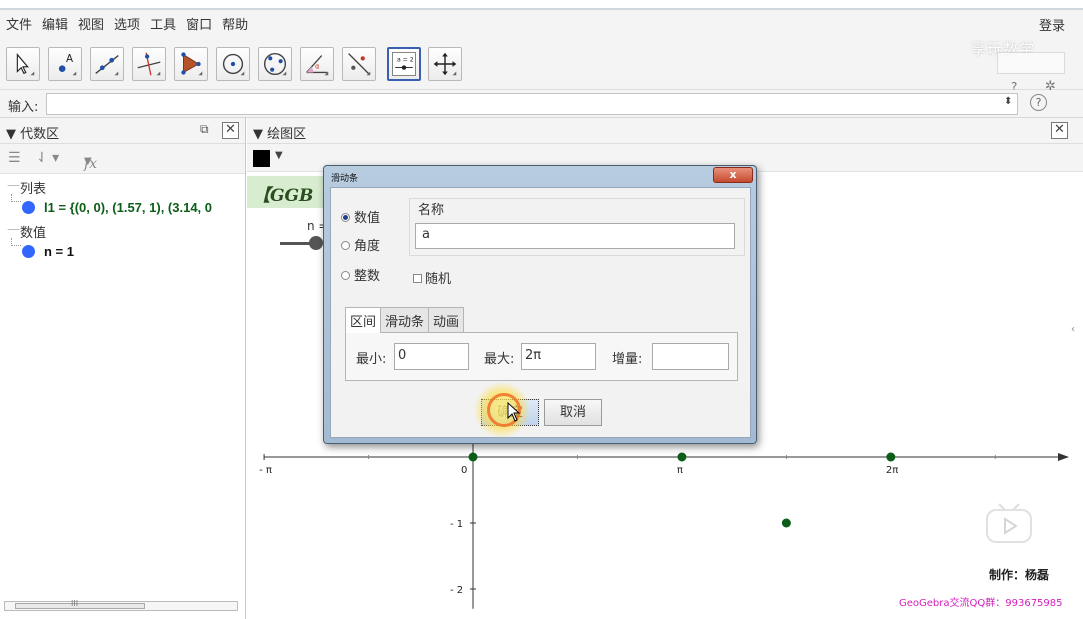 This screenshot has height=619, width=1083. Describe the element at coordinates (892, 470) in the screenshot. I see `x-tick-label: 2π` at that location.